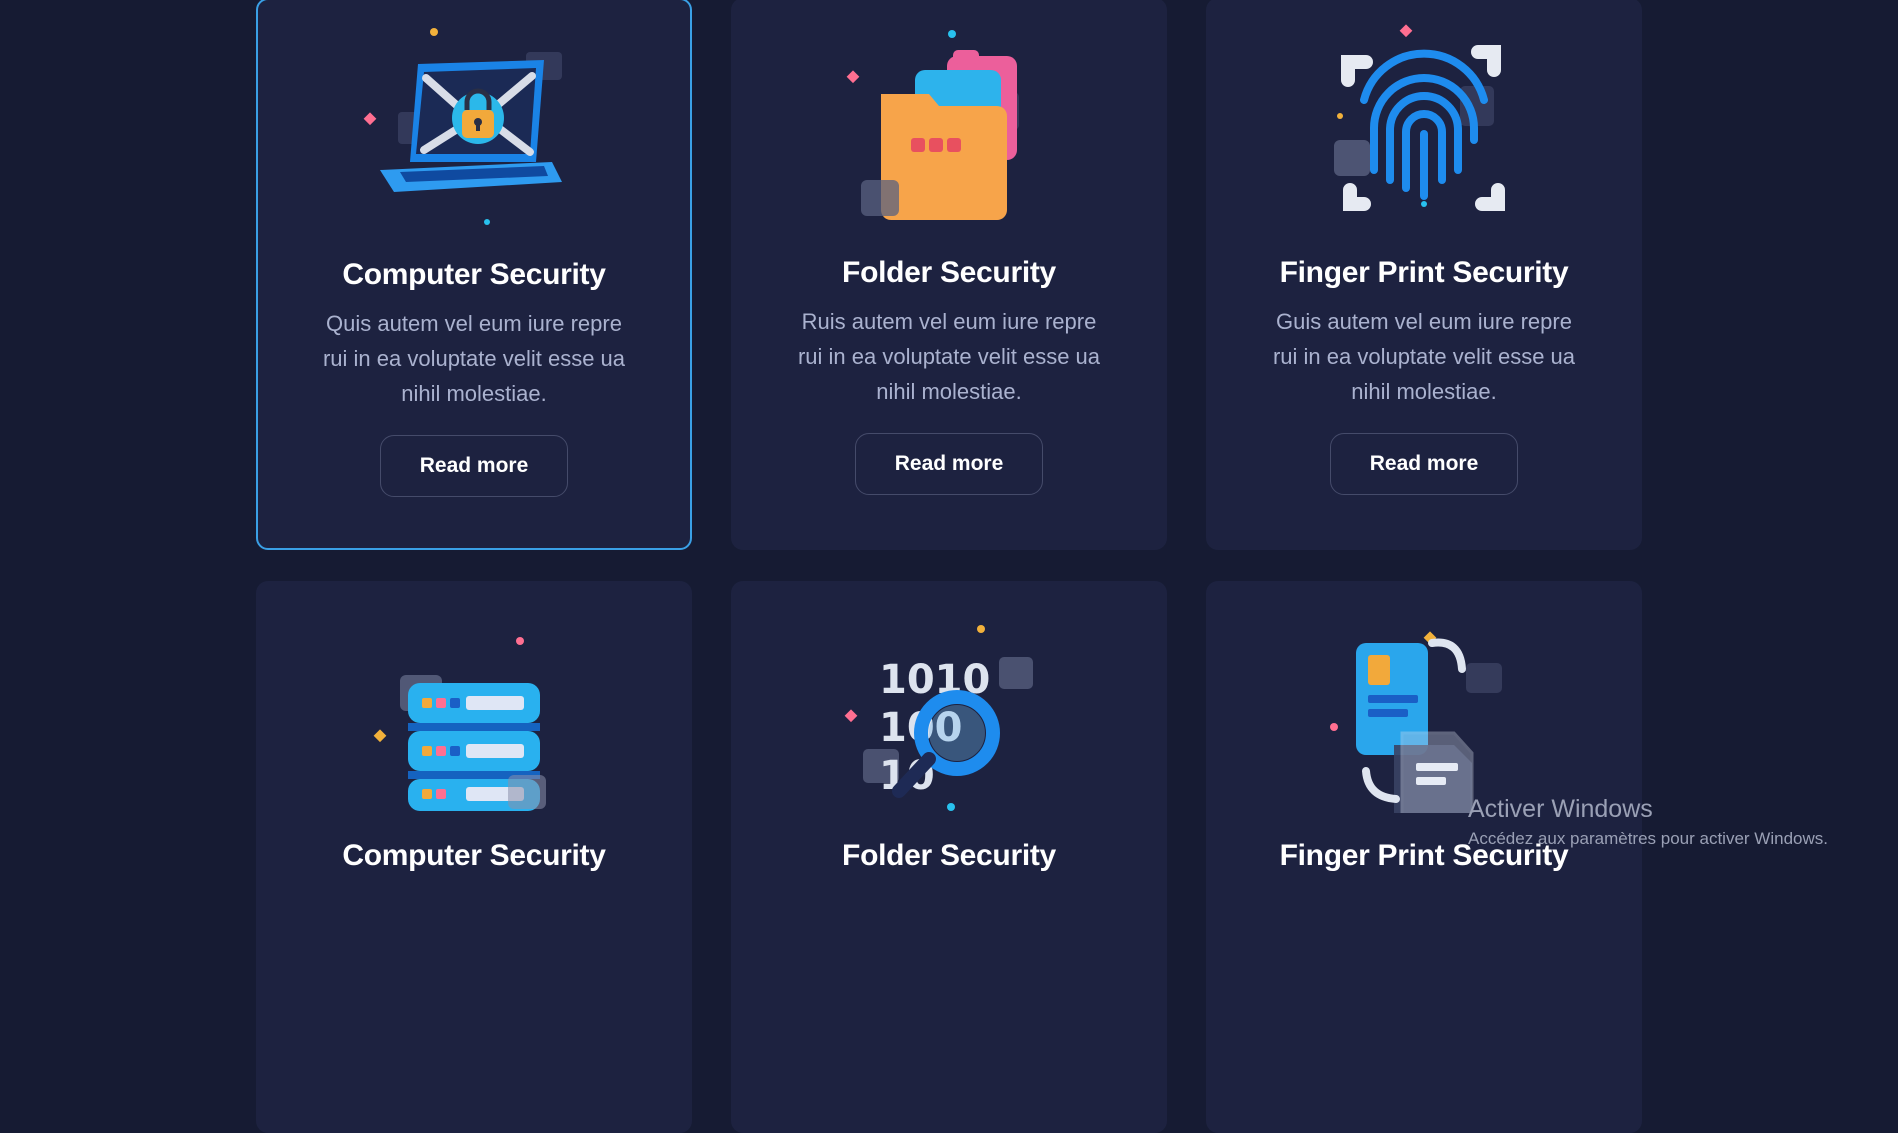 This screenshot has width=1898, height=1133. Describe the element at coordinates (949, 708) in the screenshot. I see `binary-search-icon: 1010 100 10` at that location.